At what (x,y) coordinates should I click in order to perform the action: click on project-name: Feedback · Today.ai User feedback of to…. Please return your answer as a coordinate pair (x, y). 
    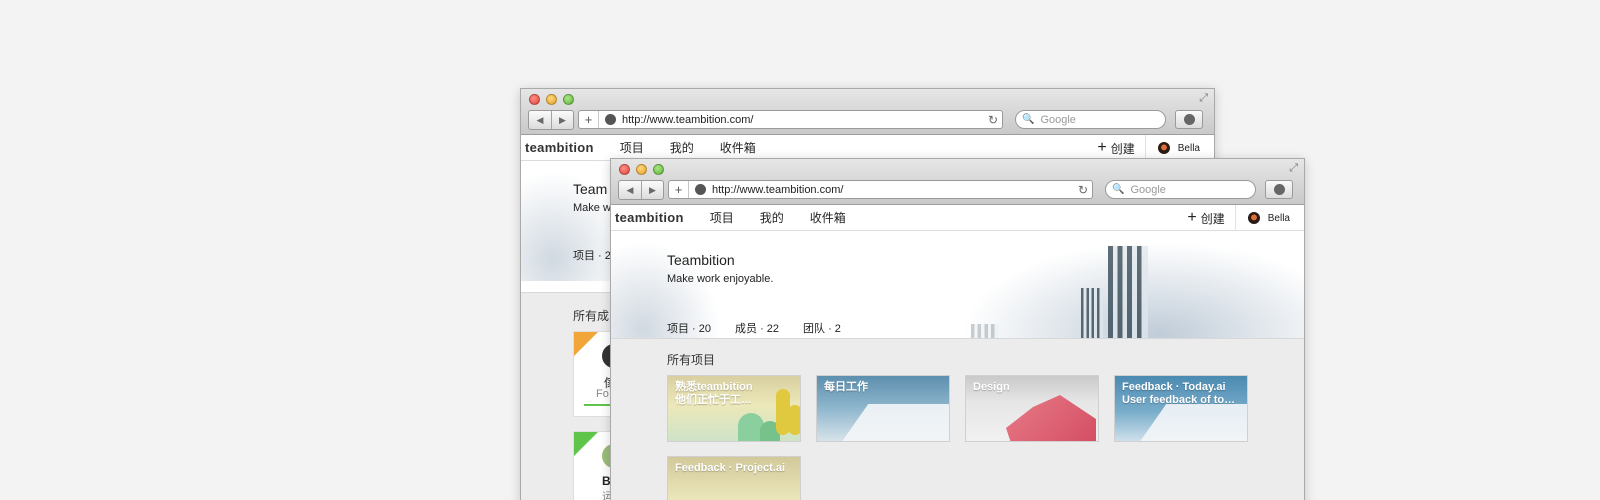
    Looking at the image, I should click on (1179, 393).